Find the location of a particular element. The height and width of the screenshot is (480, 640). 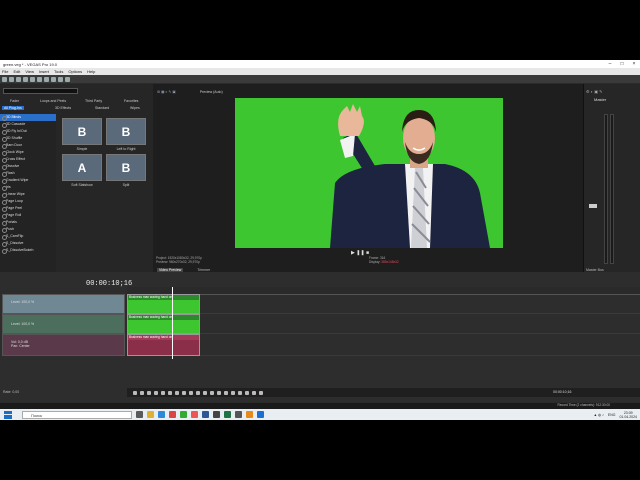

language-indicator: ENG is located at coordinates (612, 415).